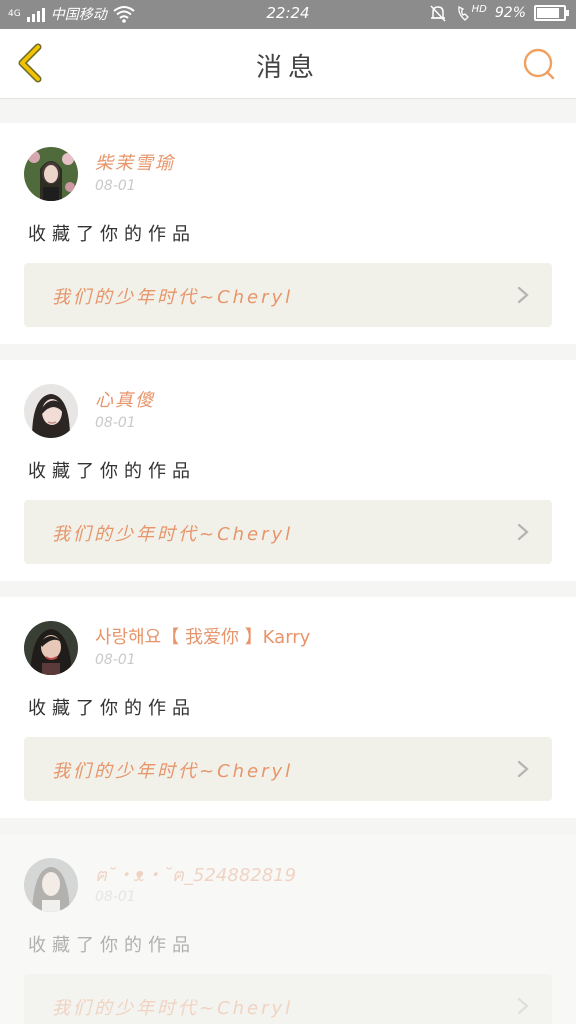  I want to click on username: 사랑해요【 我爱你 】Karry, so click(202, 636).